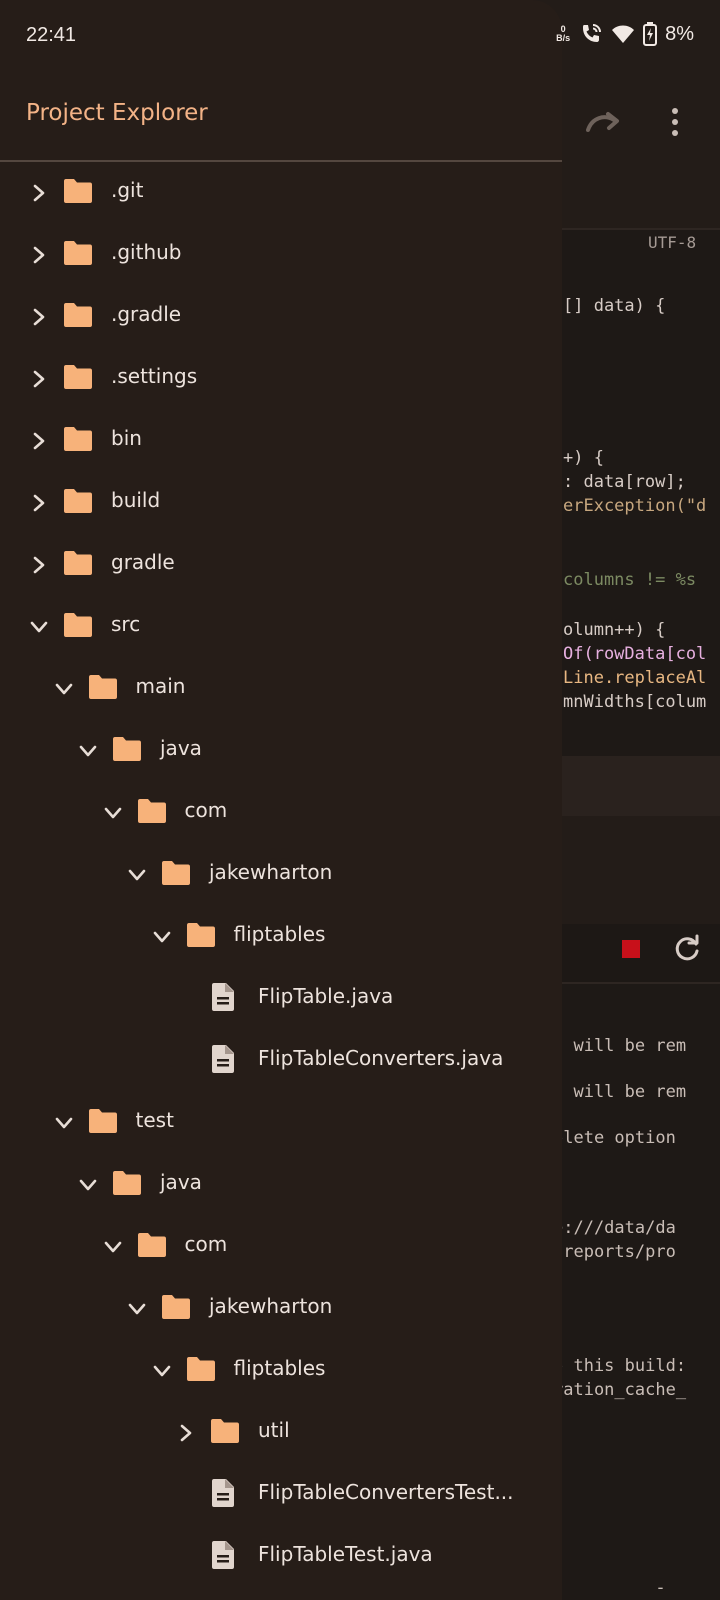 The width and height of the screenshot is (720, 1600). I want to click on battery-icon, so click(650, 34).